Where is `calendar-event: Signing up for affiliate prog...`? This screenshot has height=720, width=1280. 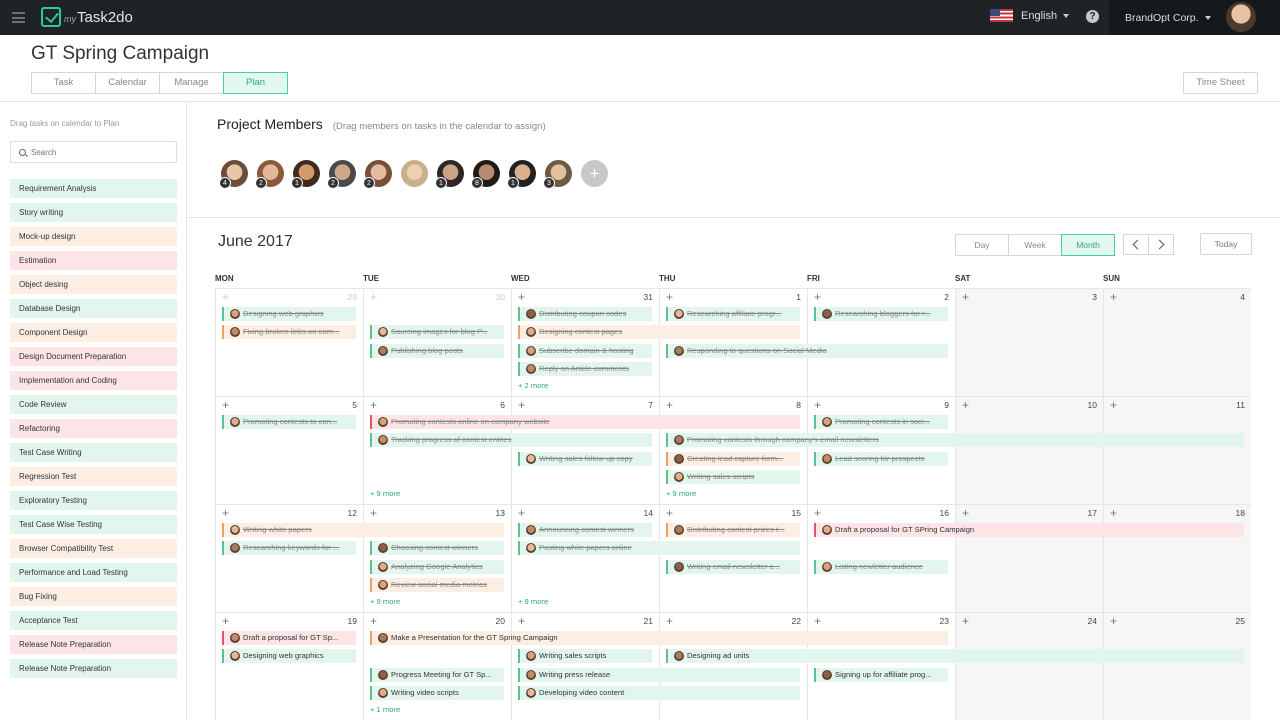 calendar-event: Signing up for affiliate prog... is located at coordinates (881, 675).